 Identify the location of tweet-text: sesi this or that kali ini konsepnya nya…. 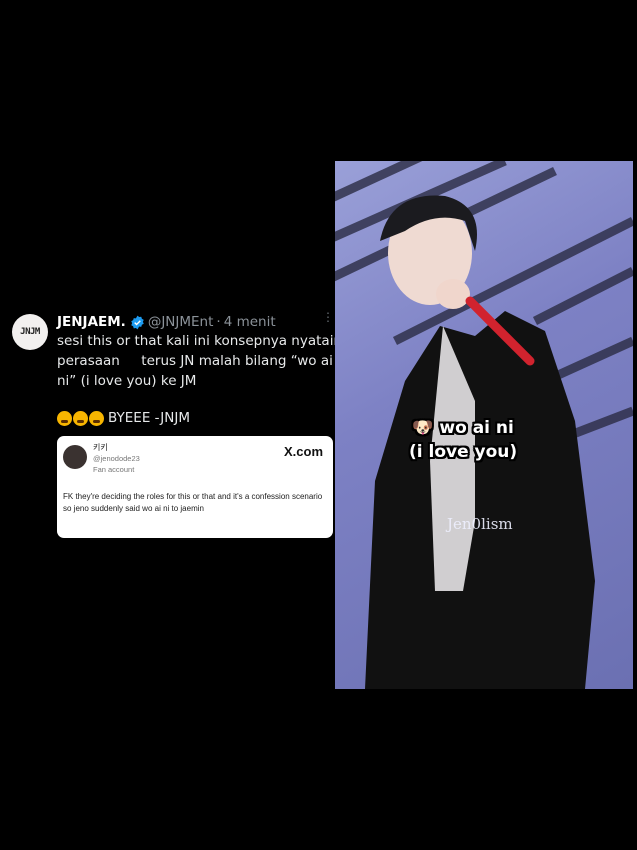
(200, 361).